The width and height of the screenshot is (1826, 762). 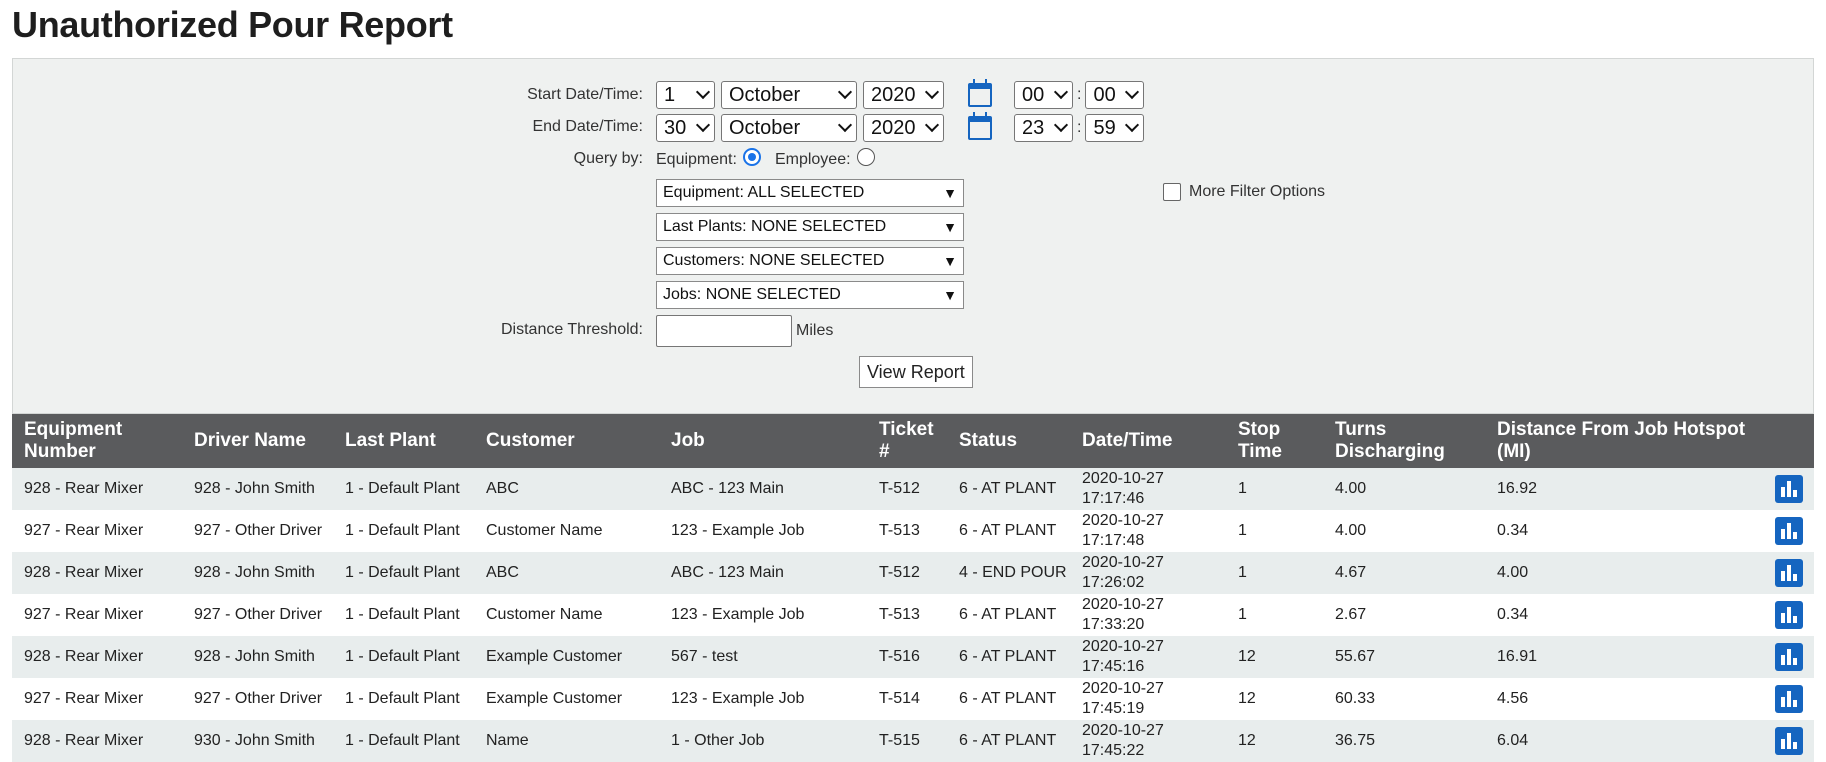 What do you see at coordinates (544, 530) in the screenshot?
I see `customer-cell: Customer Name` at bounding box center [544, 530].